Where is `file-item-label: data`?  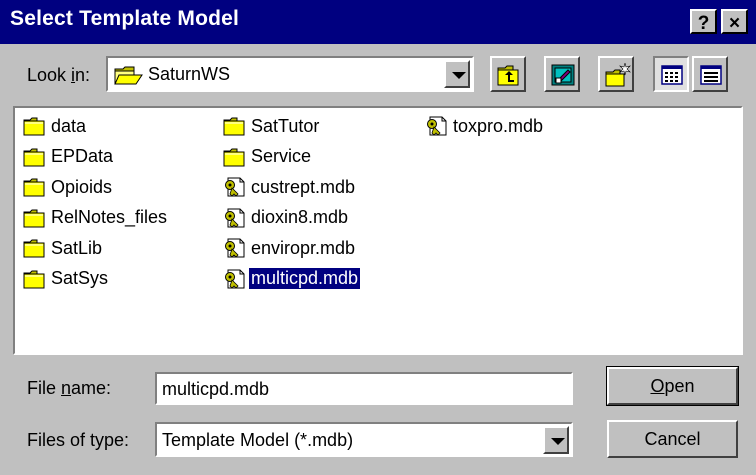 file-item-label: data is located at coordinates (69, 125).